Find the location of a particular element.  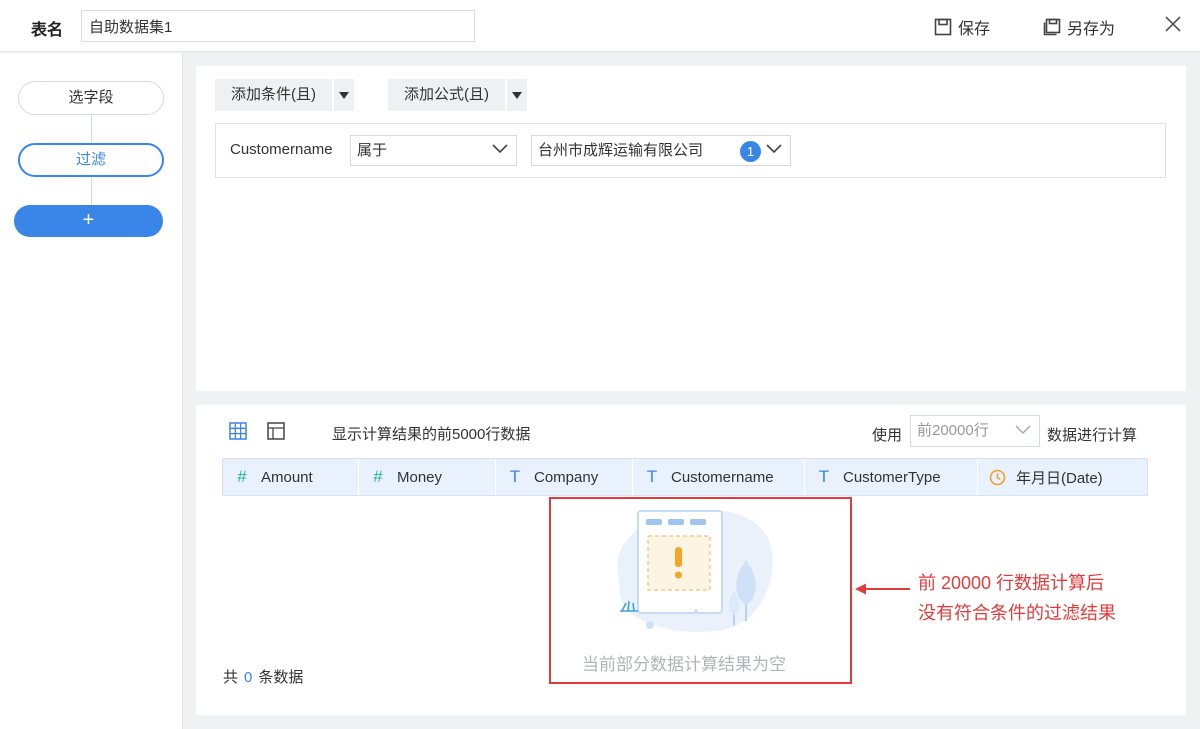

annotation-highlight-box is located at coordinates (700, 590).